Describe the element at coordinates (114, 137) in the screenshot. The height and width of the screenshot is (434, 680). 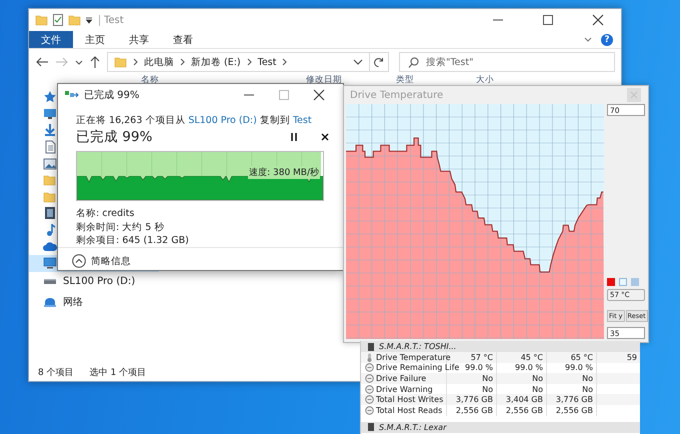
I see `progress-heading: 已完成 99%` at that location.